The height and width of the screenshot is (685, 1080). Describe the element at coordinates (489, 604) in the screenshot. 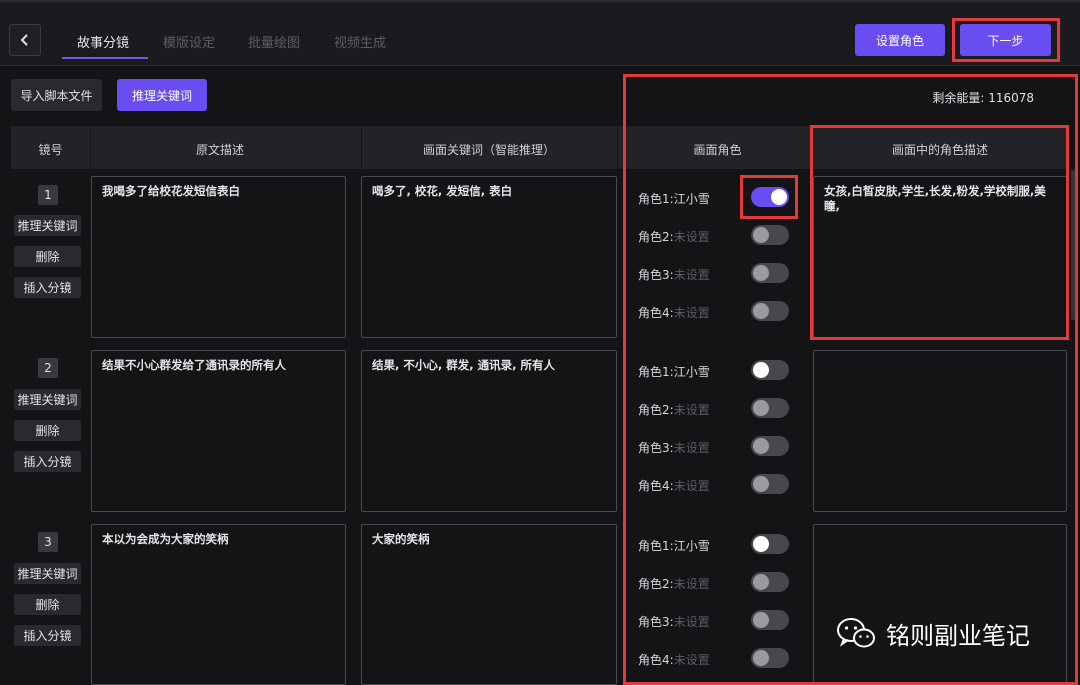

I see `keywords-input: 大家的笑柄` at that location.